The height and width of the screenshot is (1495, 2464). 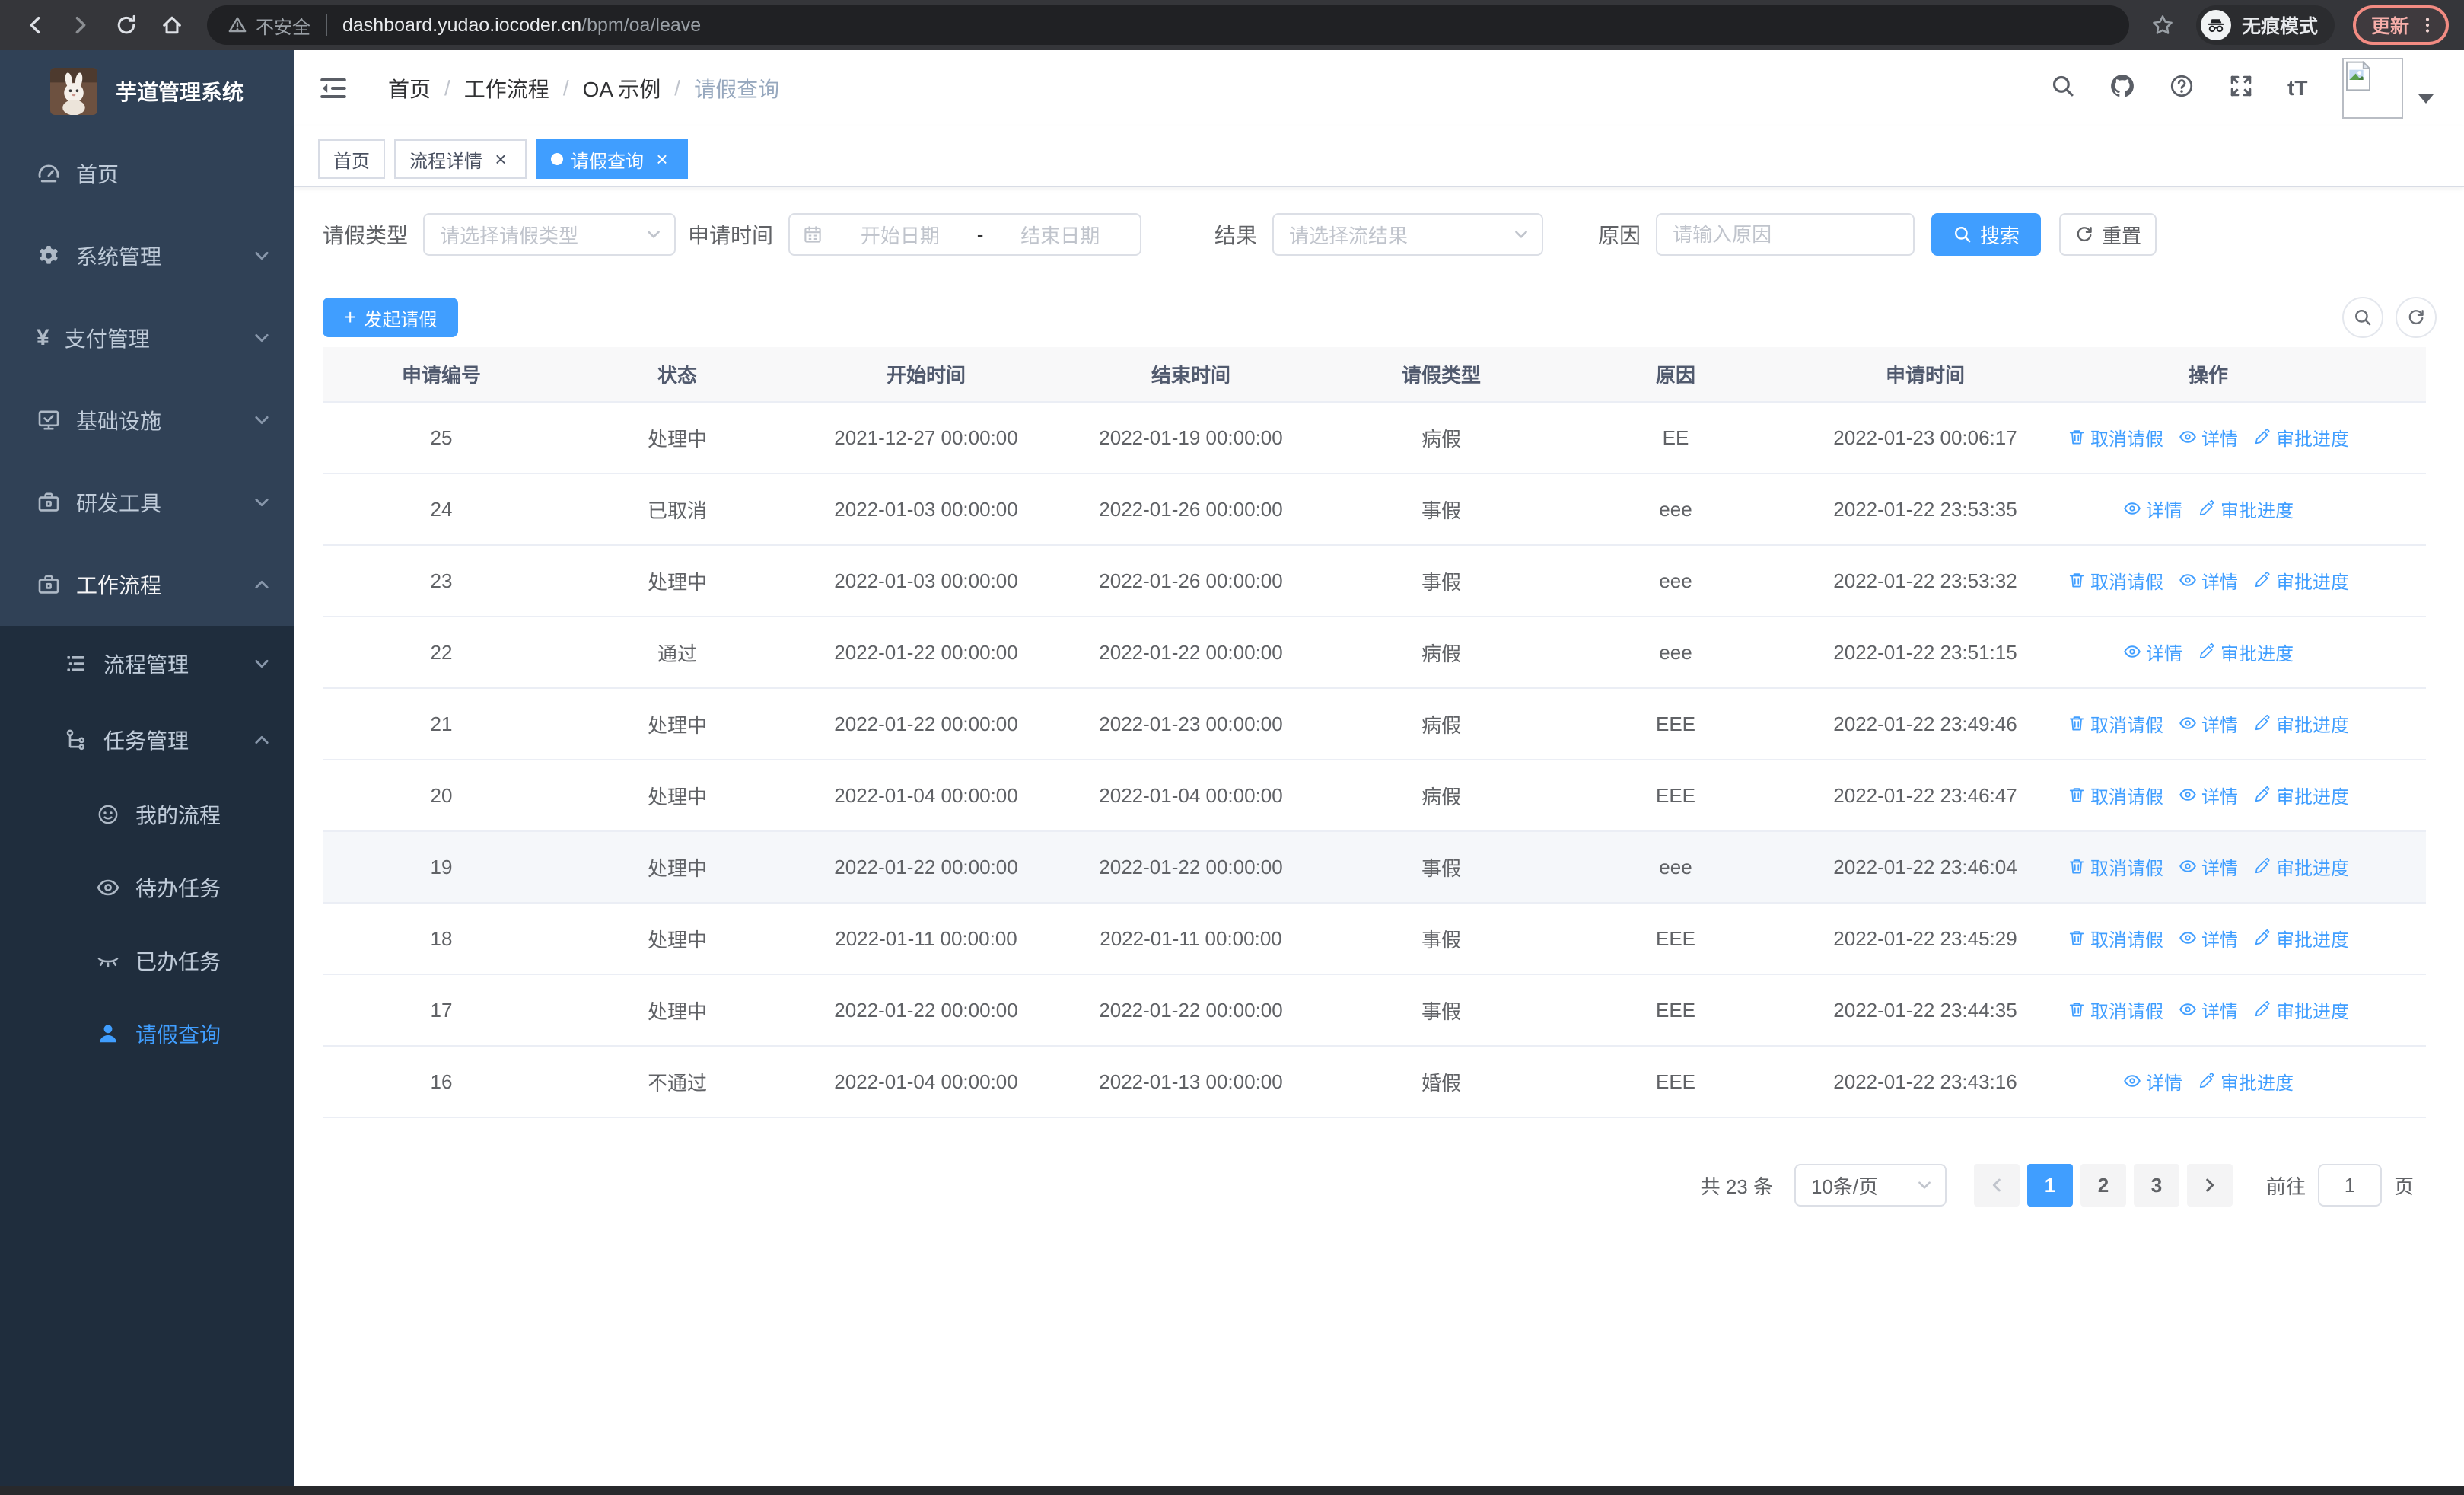 What do you see at coordinates (147, 888) in the screenshot?
I see `sidebar-item-todo-tasks: 待办任务` at bounding box center [147, 888].